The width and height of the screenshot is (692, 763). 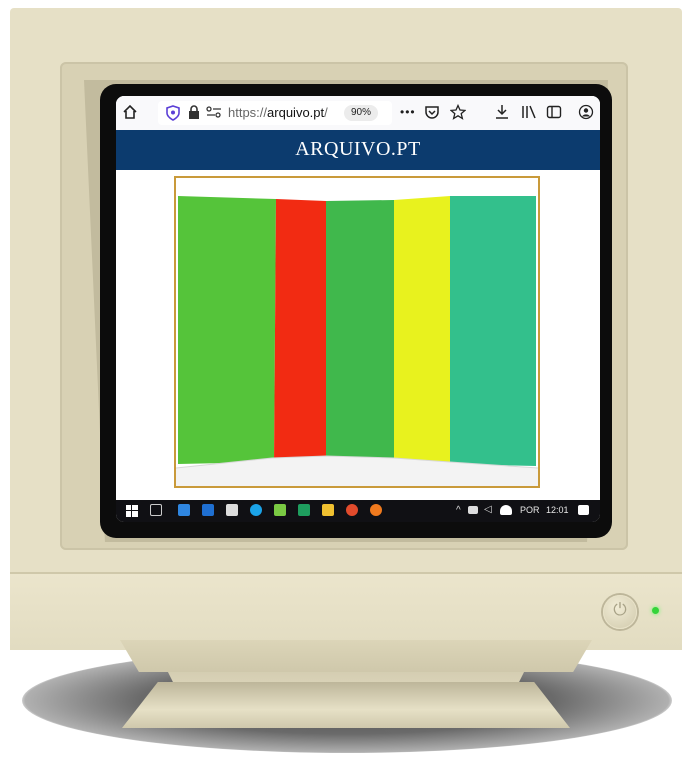 I want to click on windows-start-icon, so click(x=132, y=510).